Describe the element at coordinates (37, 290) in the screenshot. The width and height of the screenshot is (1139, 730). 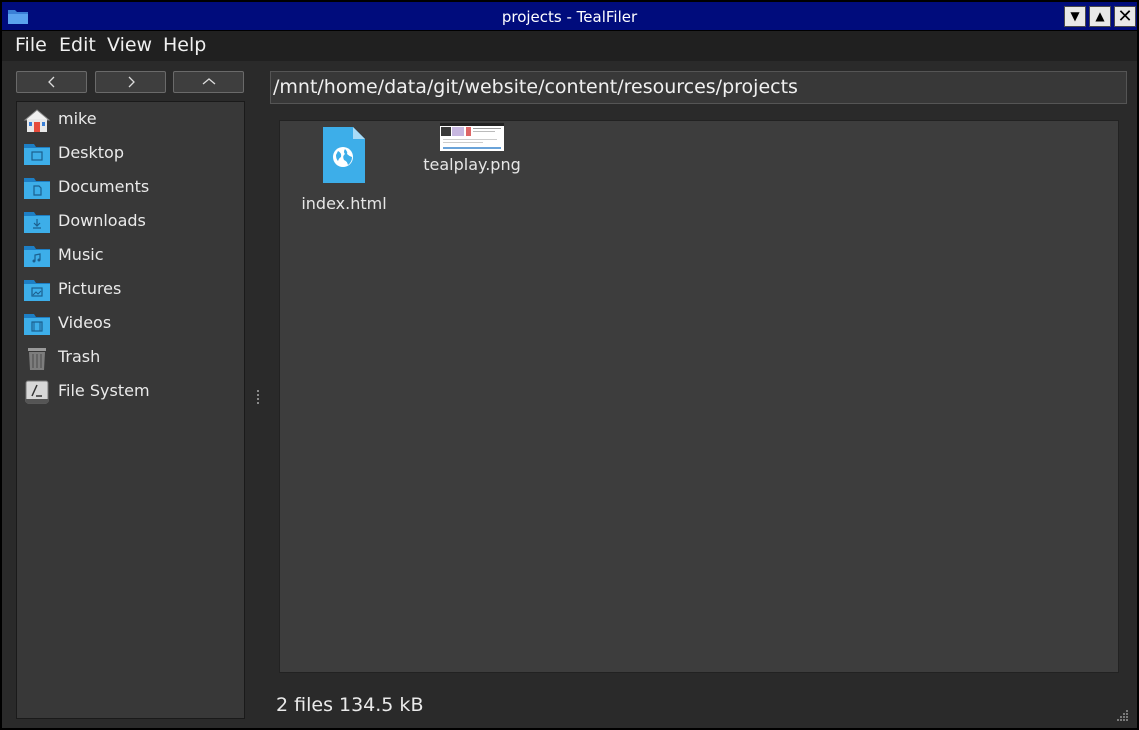
I see `folder-pictures-icon` at that location.